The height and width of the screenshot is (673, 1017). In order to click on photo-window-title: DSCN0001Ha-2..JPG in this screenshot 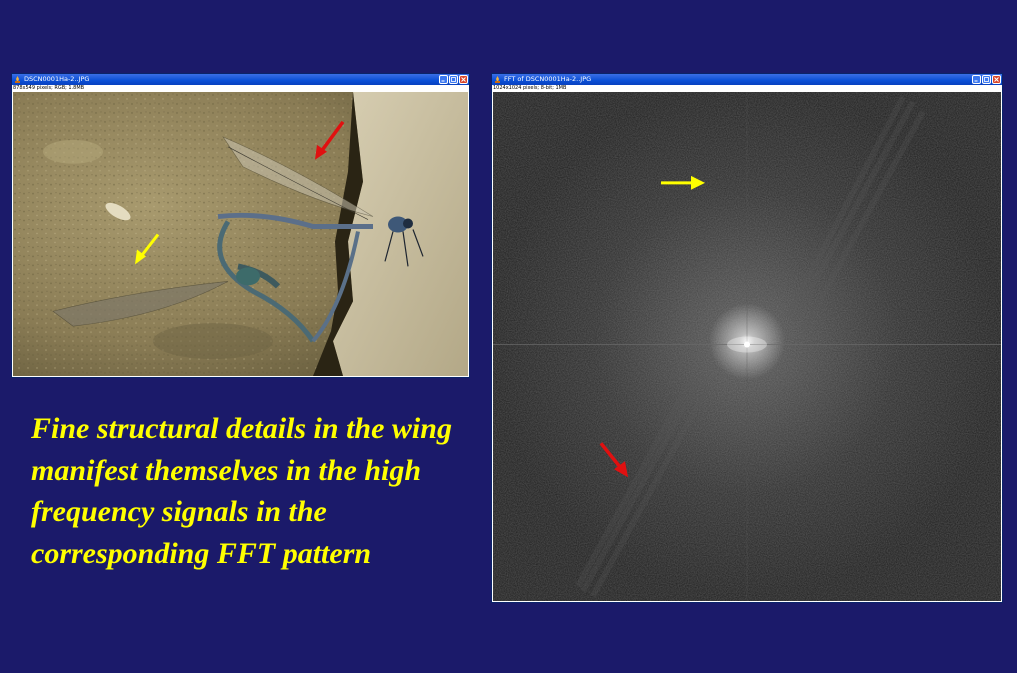, I will do `click(57, 79)`.